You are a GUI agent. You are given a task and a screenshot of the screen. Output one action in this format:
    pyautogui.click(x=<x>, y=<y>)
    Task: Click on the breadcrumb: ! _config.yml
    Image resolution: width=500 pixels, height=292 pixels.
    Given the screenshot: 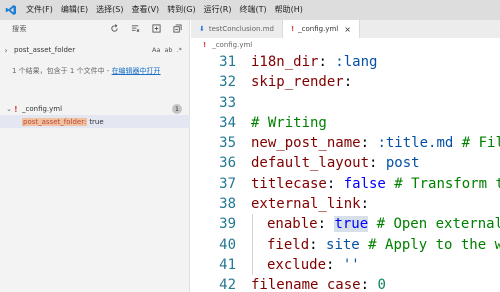 What is the action you would take?
    pyautogui.click(x=345, y=45)
    